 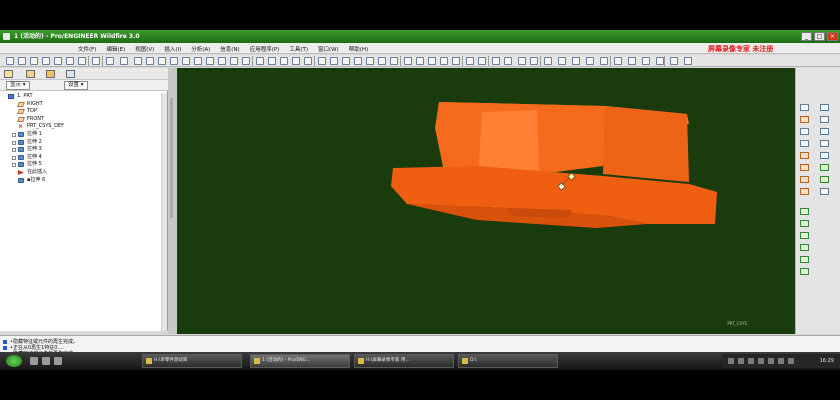 I want to click on tree-item: FRONT, so click(x=80, y=120).